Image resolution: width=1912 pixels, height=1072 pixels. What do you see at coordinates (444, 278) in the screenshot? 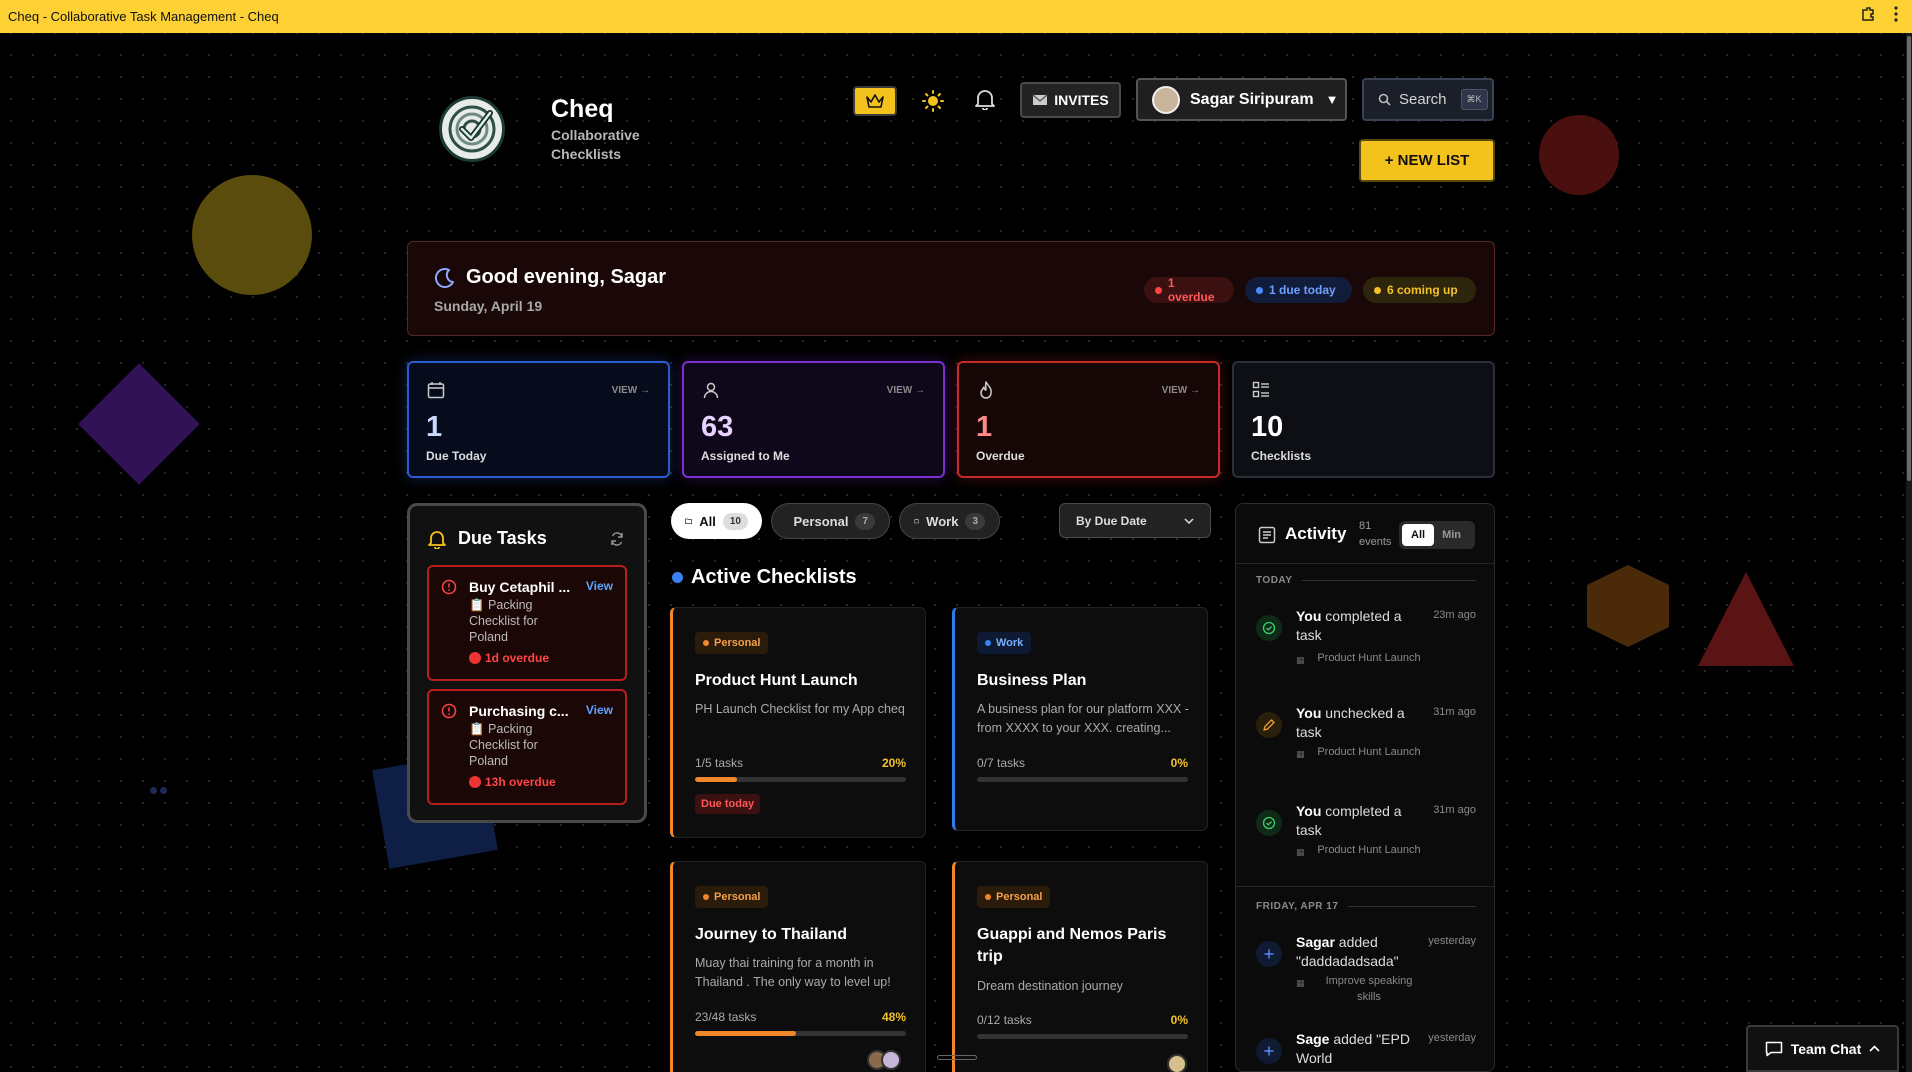
I see `moon-icon` at bounding box center [444, 278].